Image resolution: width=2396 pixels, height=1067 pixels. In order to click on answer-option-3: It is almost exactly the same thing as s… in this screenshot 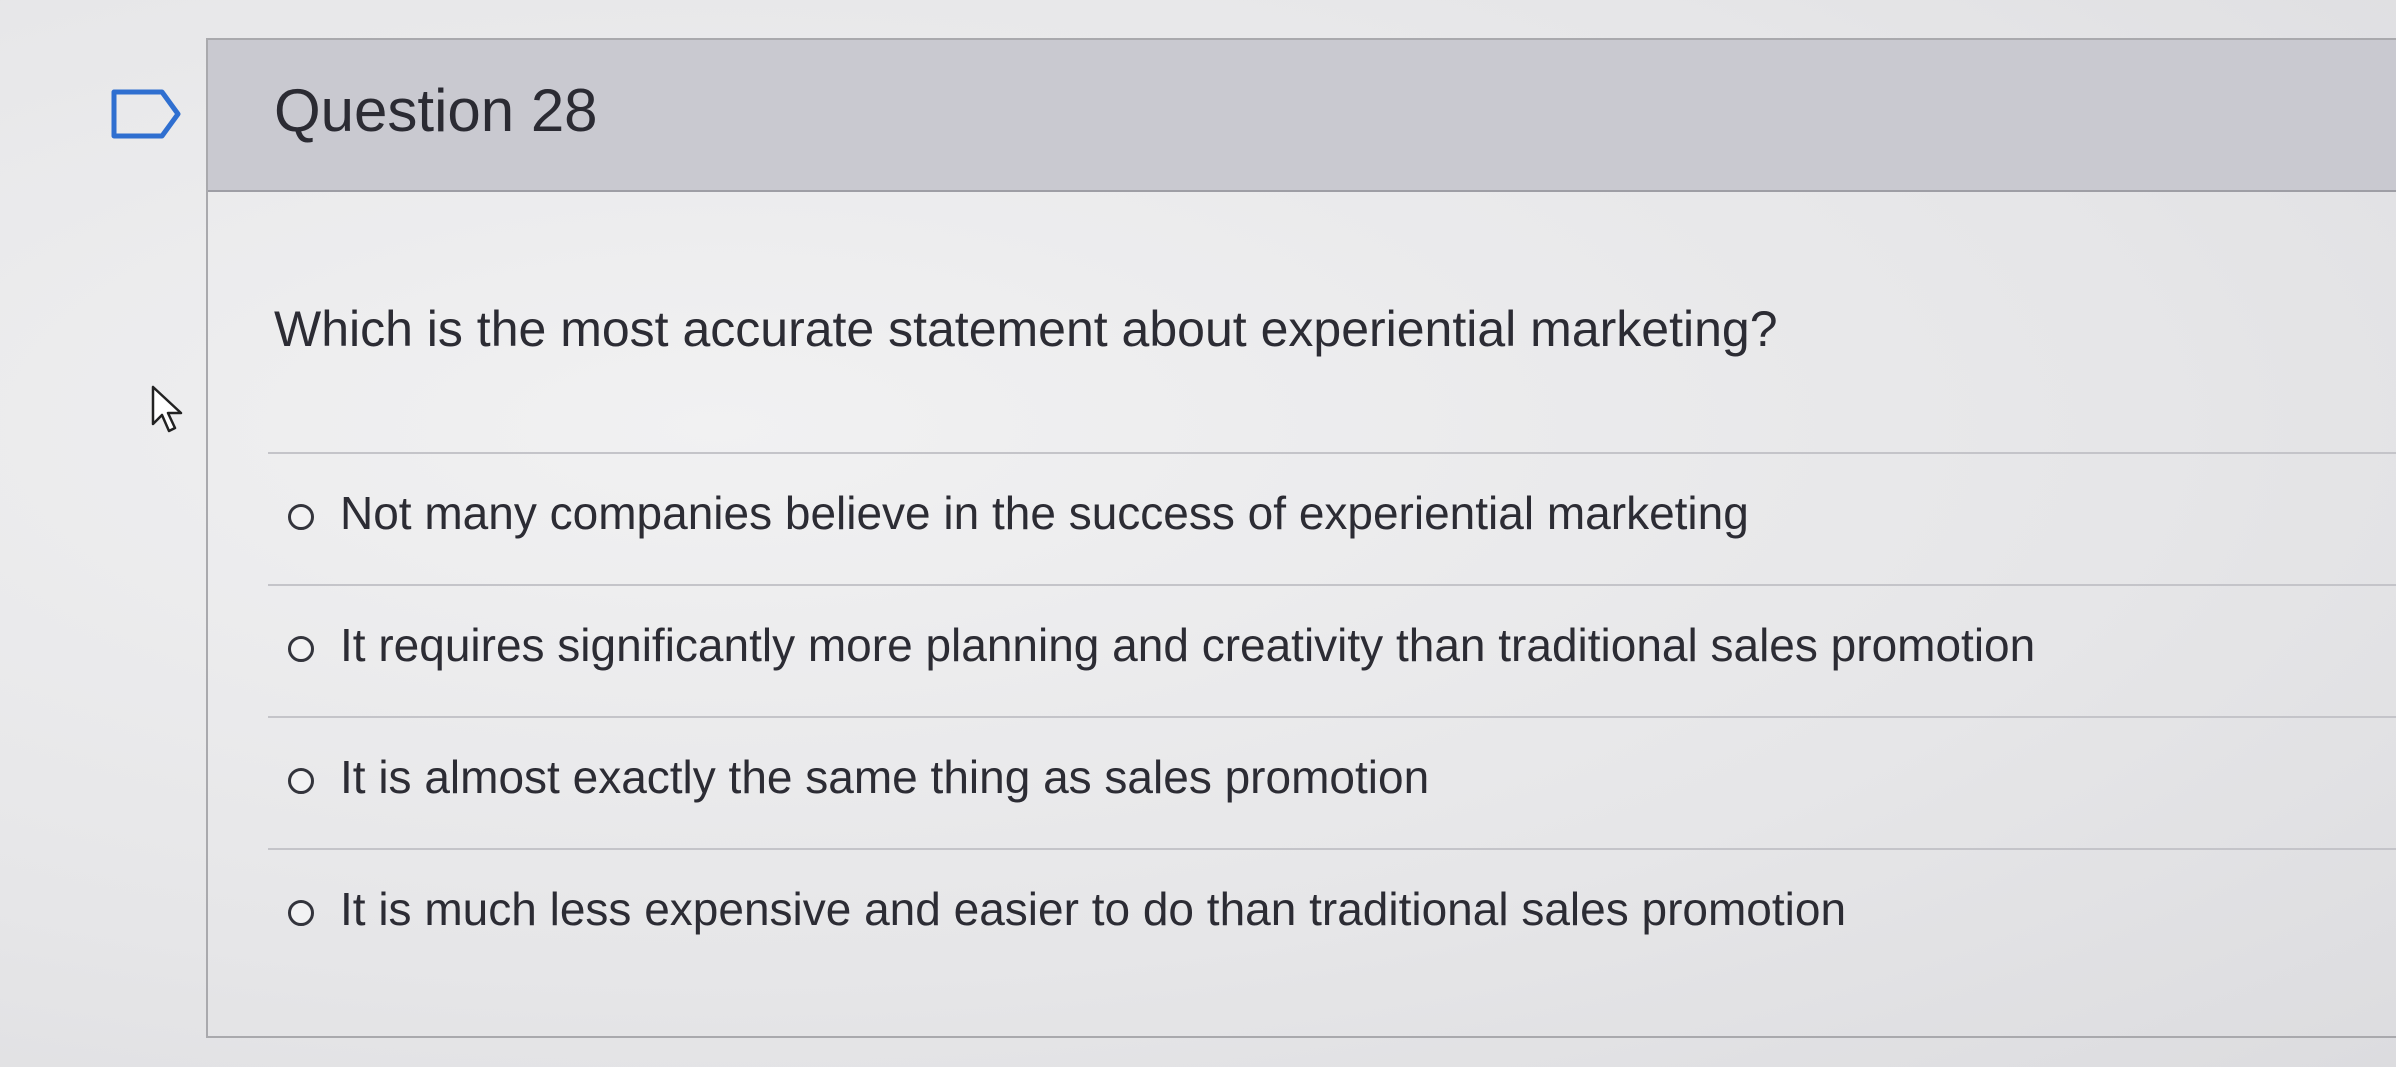, I will do `click(1332, 782)`.